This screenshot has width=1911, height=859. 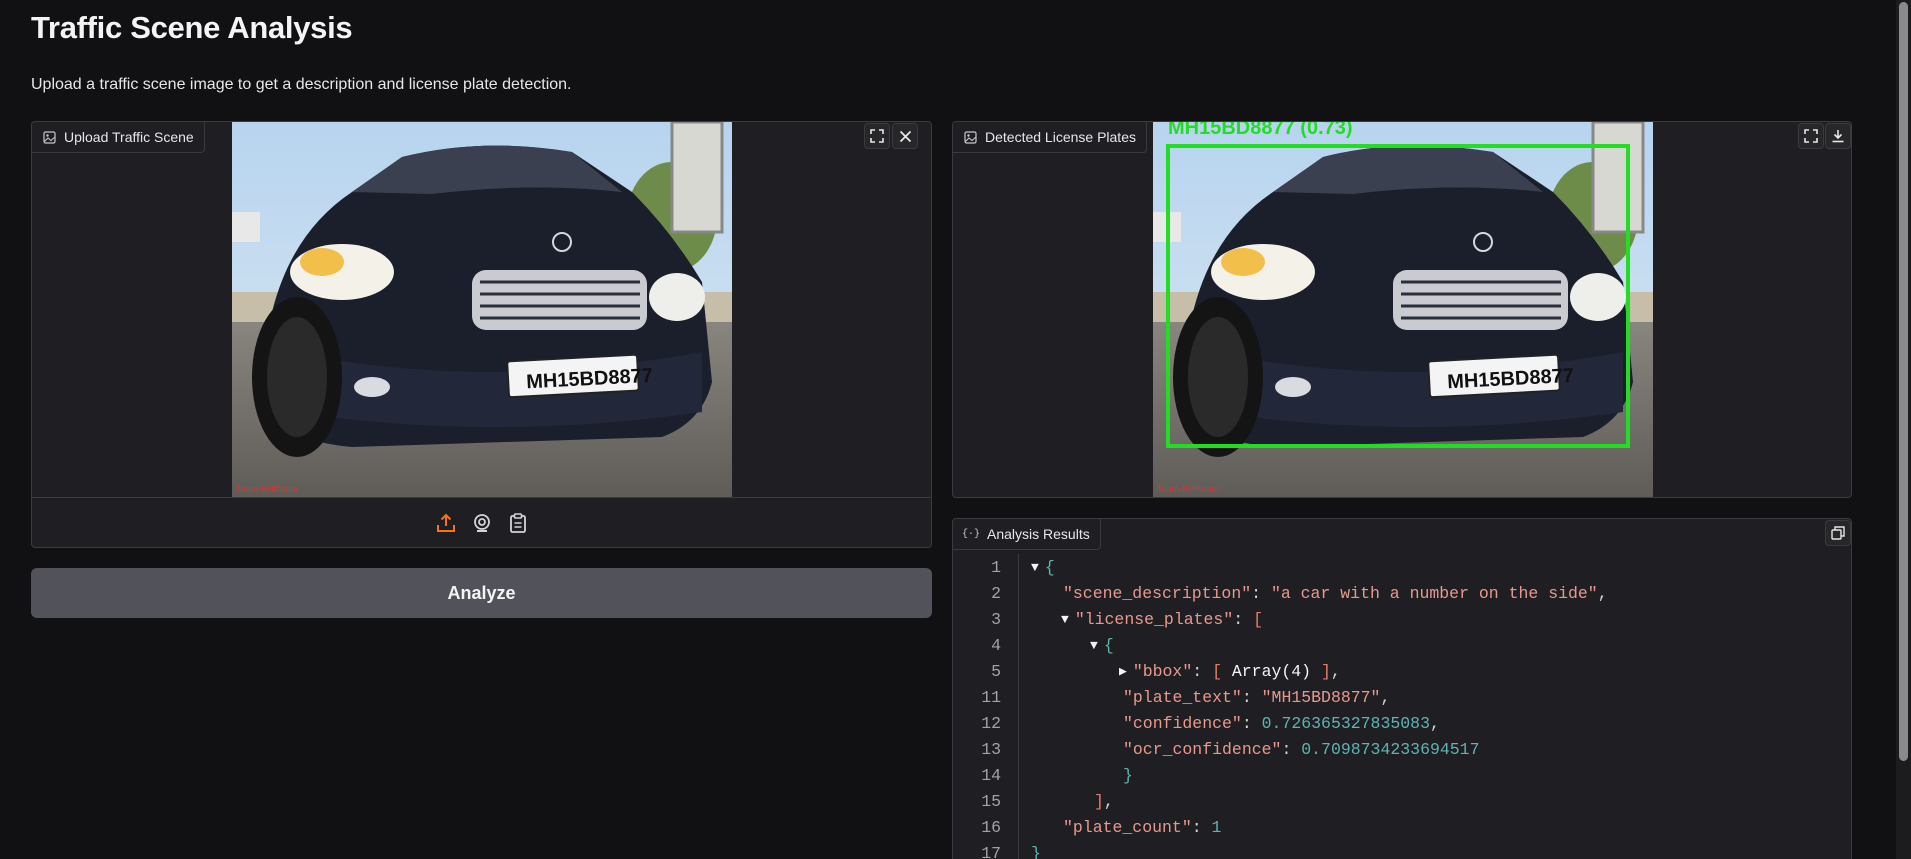 I want to click on line-number: 17, so click(x=991, y=851).